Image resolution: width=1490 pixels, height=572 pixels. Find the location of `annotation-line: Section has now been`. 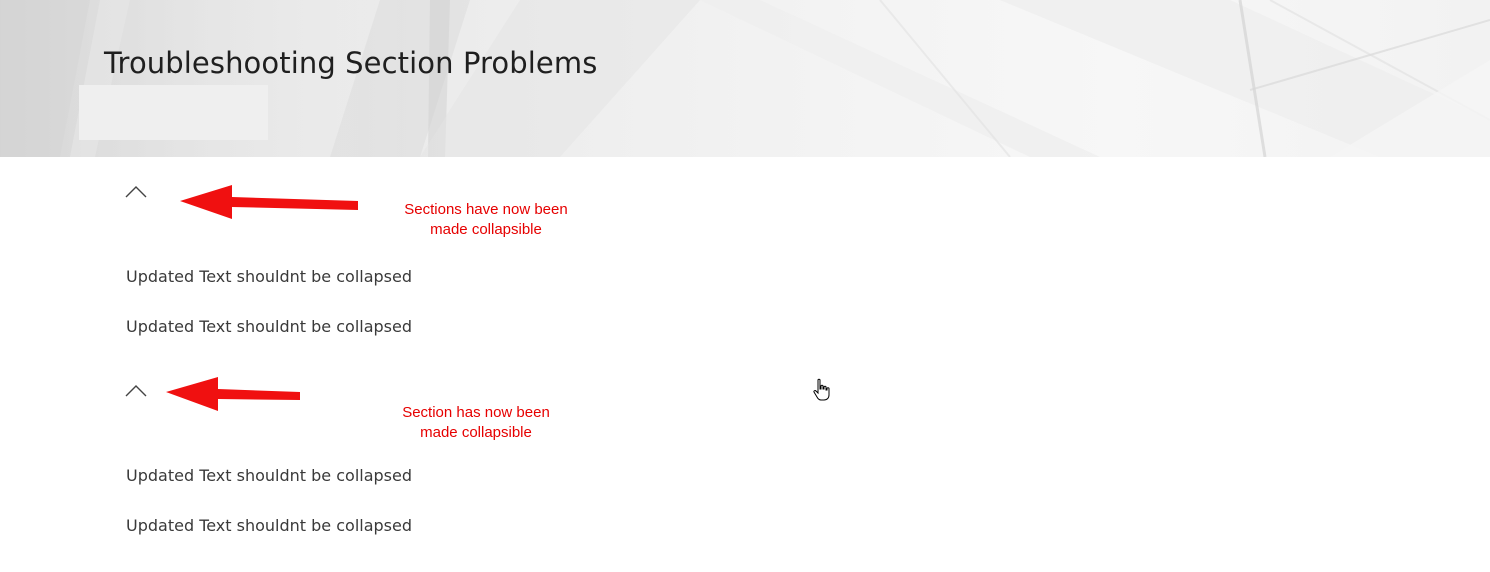

annotation-line: Section has now been is located at coordinates (476, 412).